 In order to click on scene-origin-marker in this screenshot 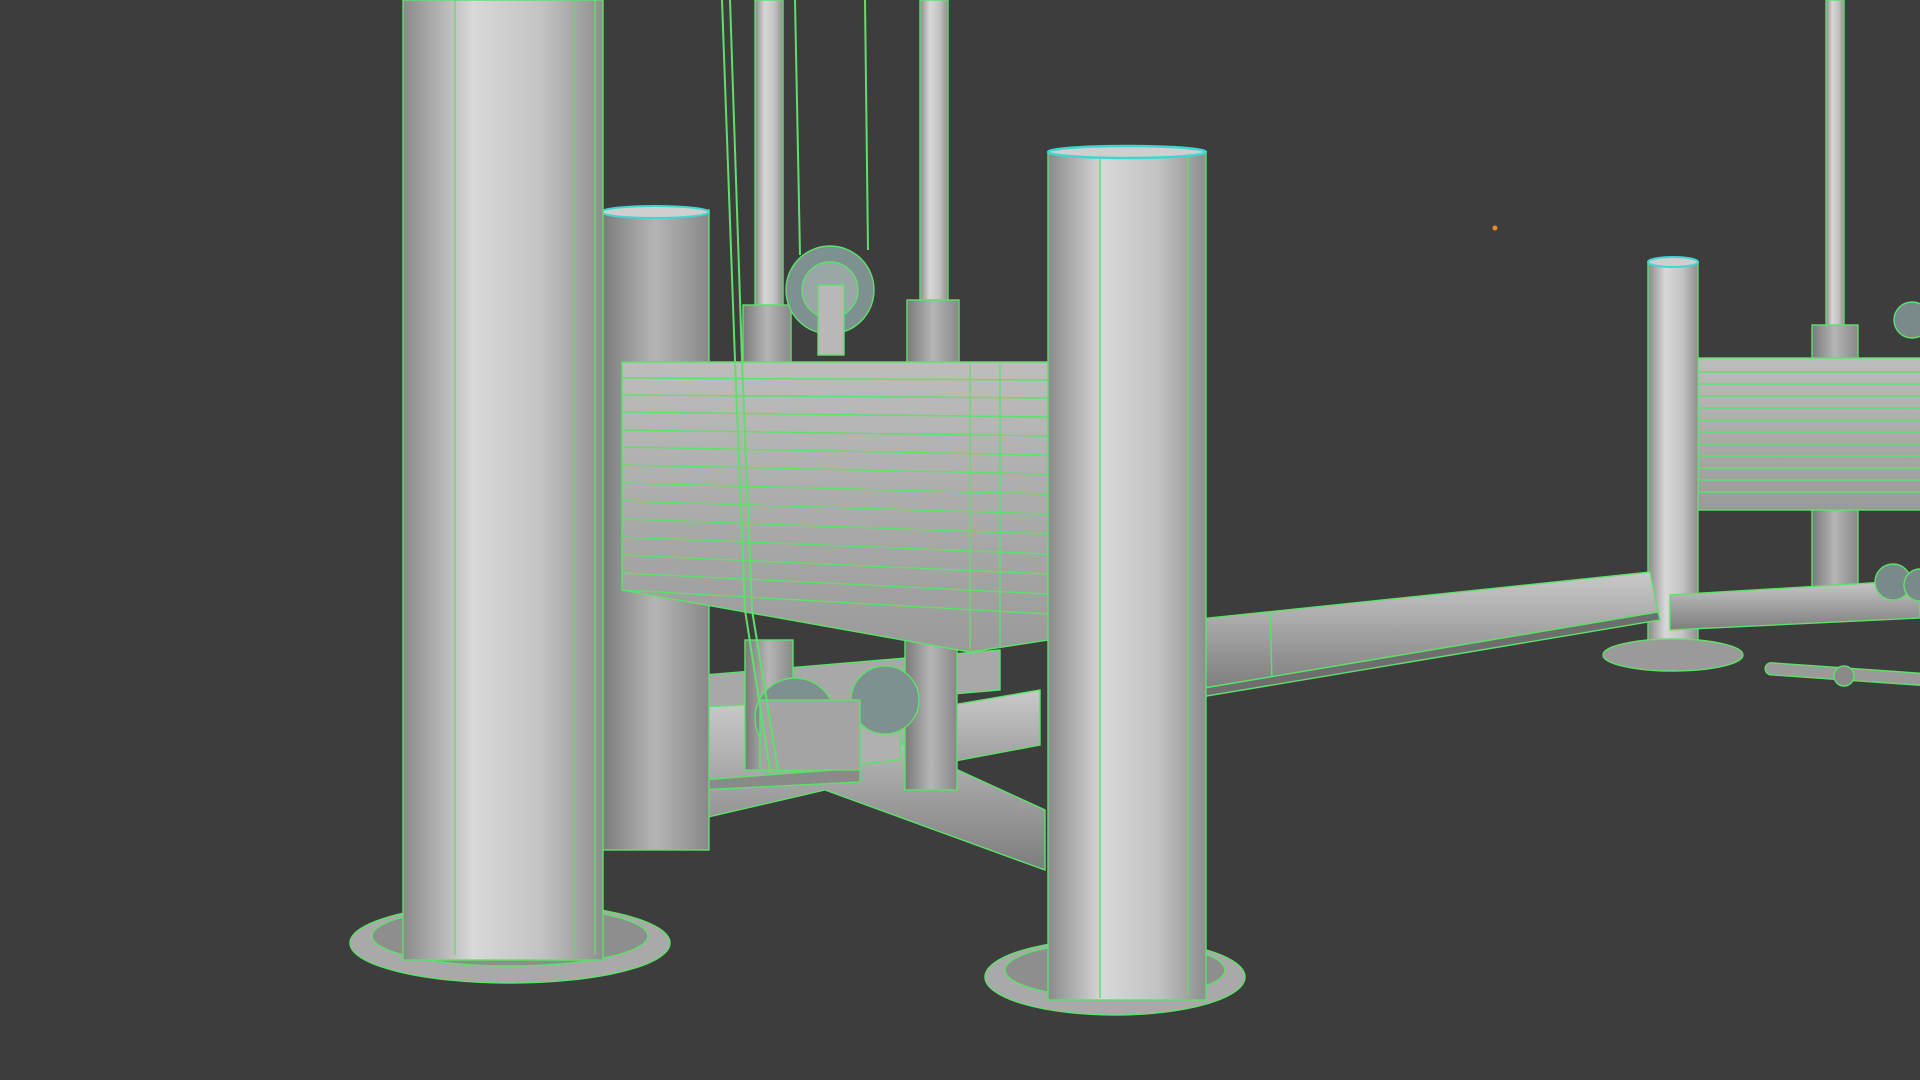, I will do `click(1495, 228)`.